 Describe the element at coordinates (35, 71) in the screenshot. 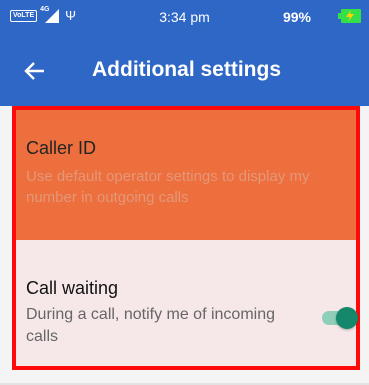

I see `arrow-left-icon` at that location.